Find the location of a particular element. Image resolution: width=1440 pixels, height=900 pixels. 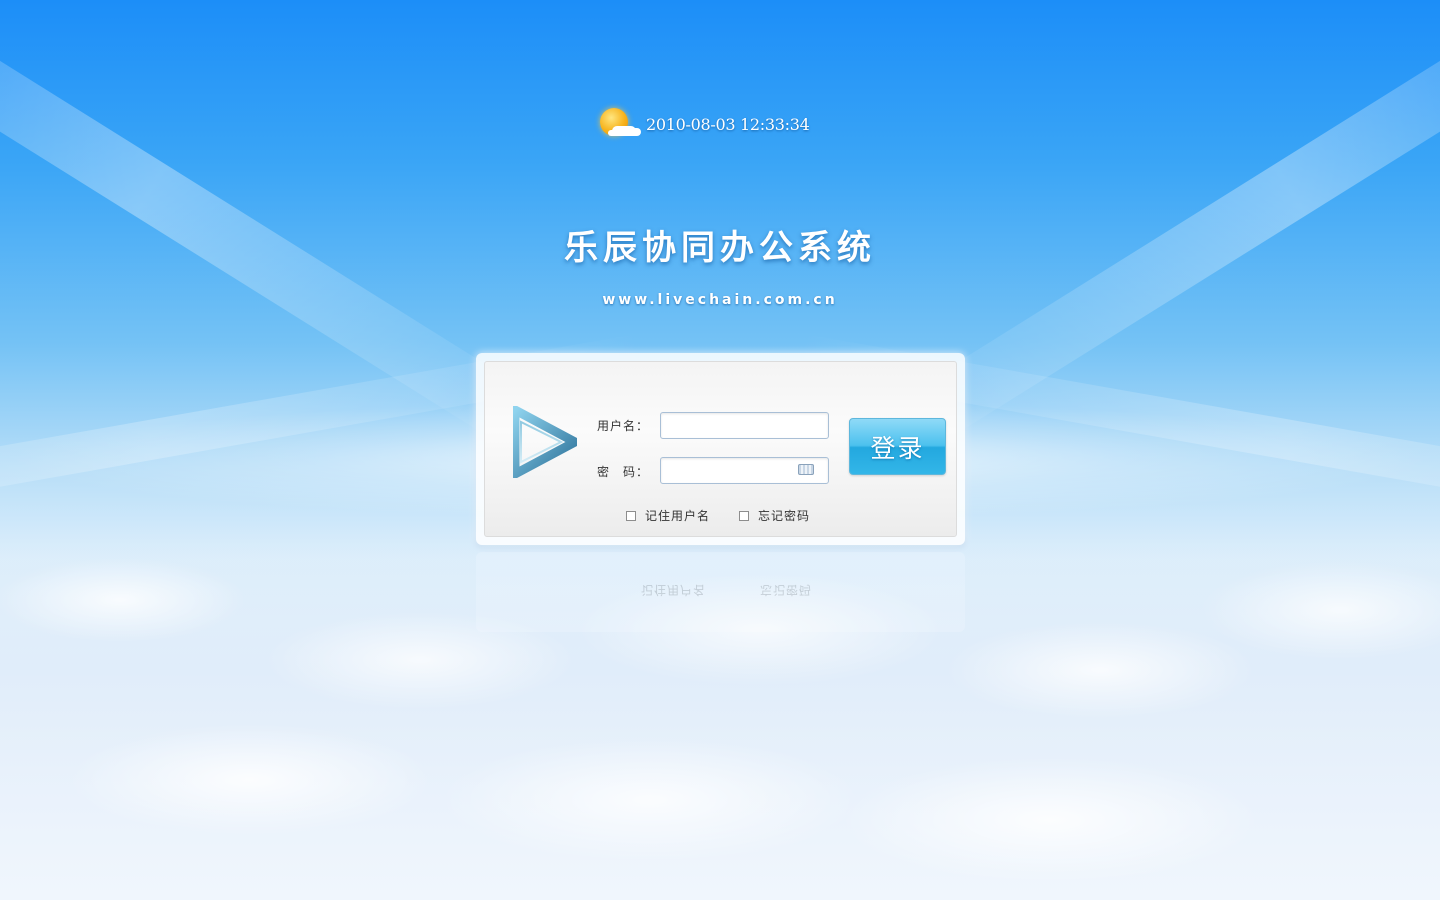

login-button: 登录 is located at coordinates (897, 446).